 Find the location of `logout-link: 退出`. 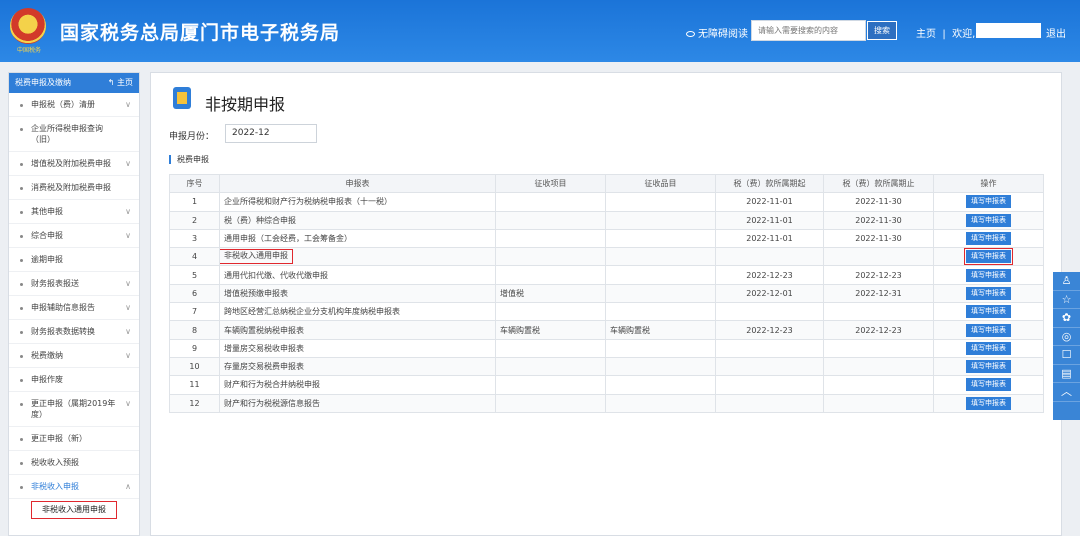

logout-link: 退出 is located at coordinates (1056, 32).